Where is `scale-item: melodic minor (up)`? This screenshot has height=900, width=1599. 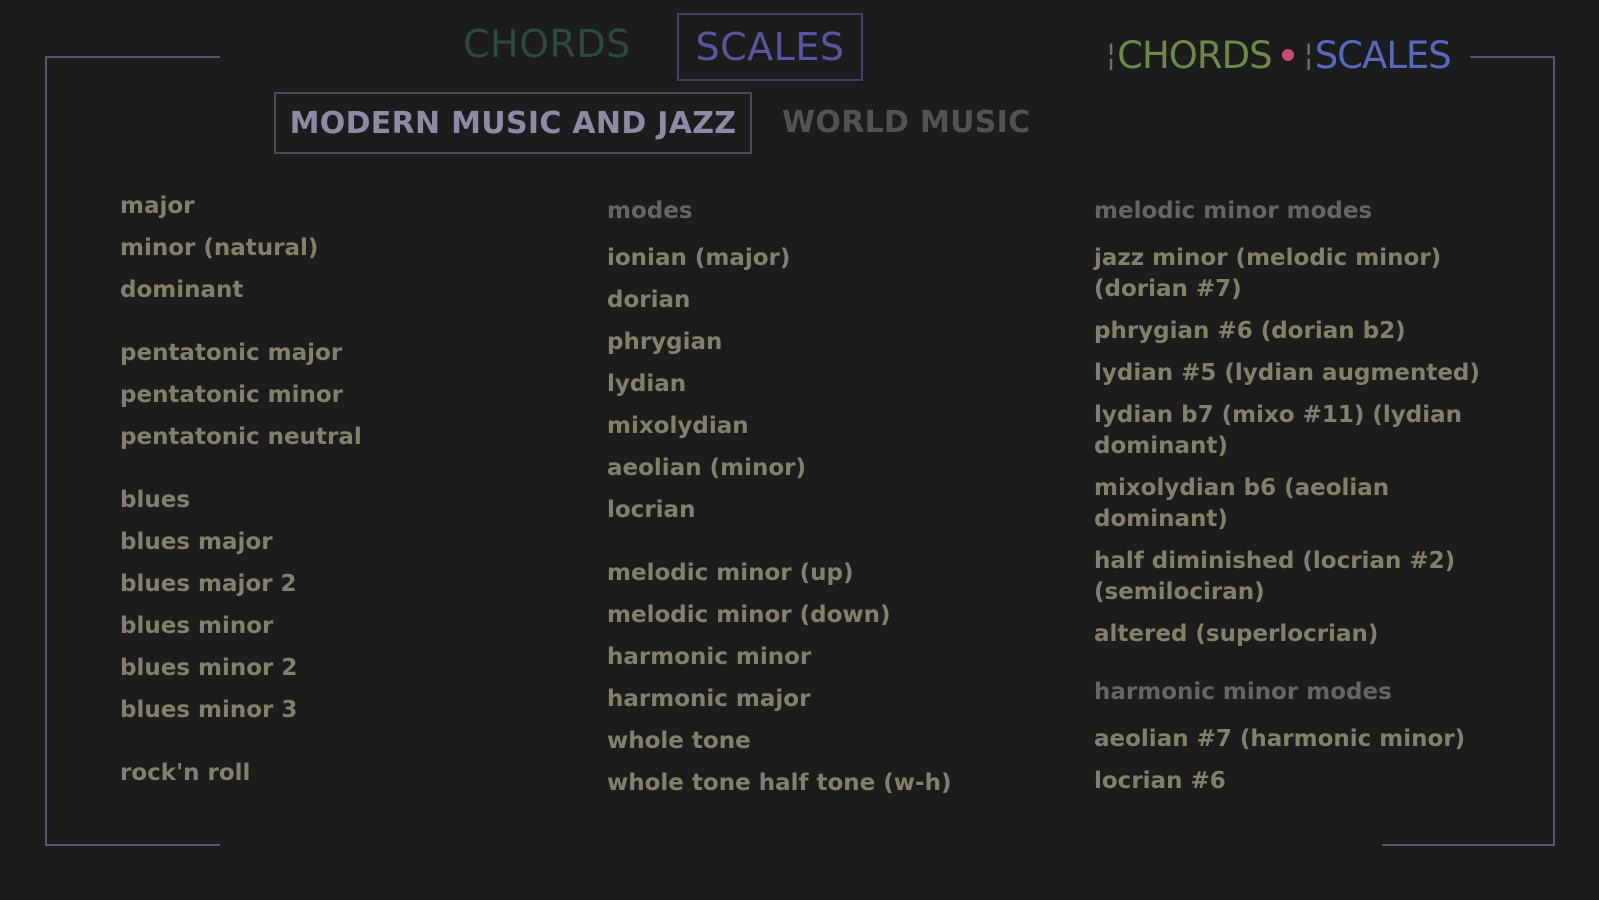 scale-item: melodic minor (up) is located at coordinates (730, 573).